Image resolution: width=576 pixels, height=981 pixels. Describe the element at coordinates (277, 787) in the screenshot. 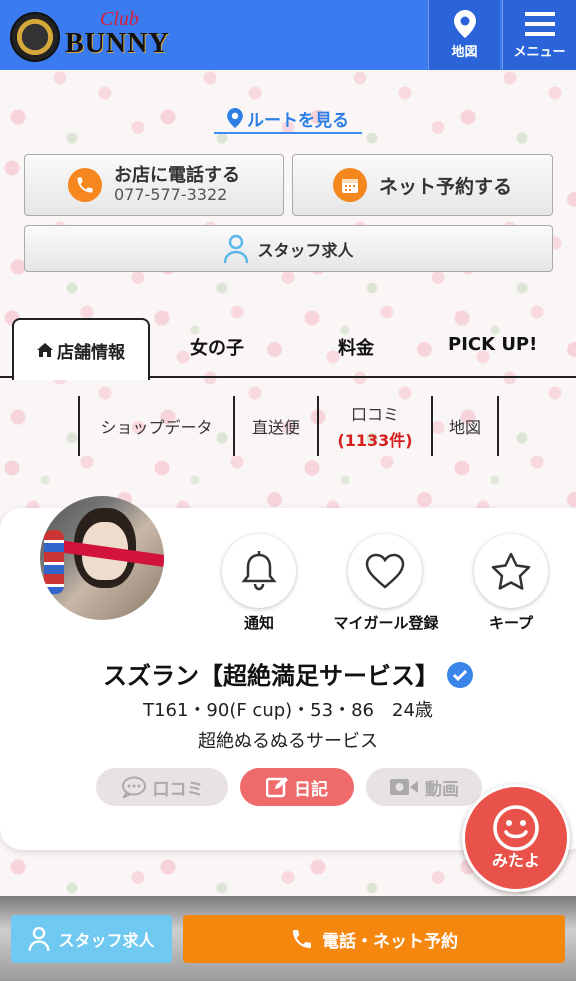

I see `edit-icon` at that location.